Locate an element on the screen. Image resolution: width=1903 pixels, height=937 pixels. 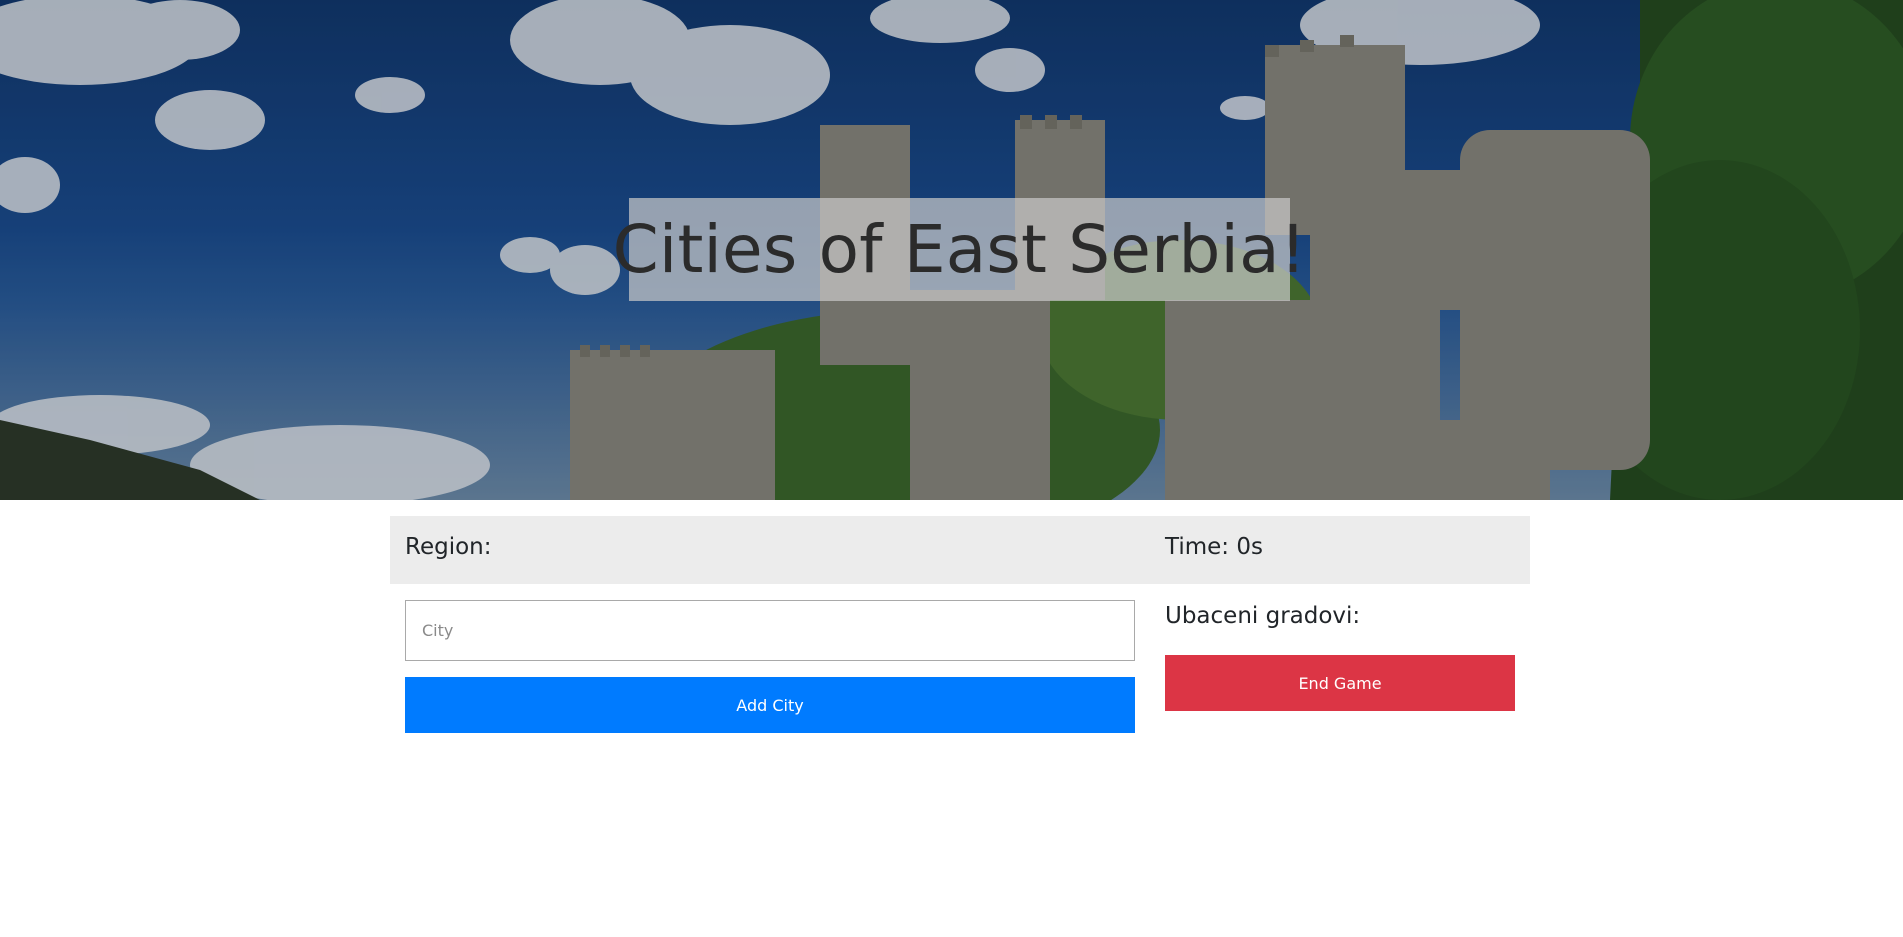
status-bar: Region: Time: 0s is located at coordinates (960, 550).